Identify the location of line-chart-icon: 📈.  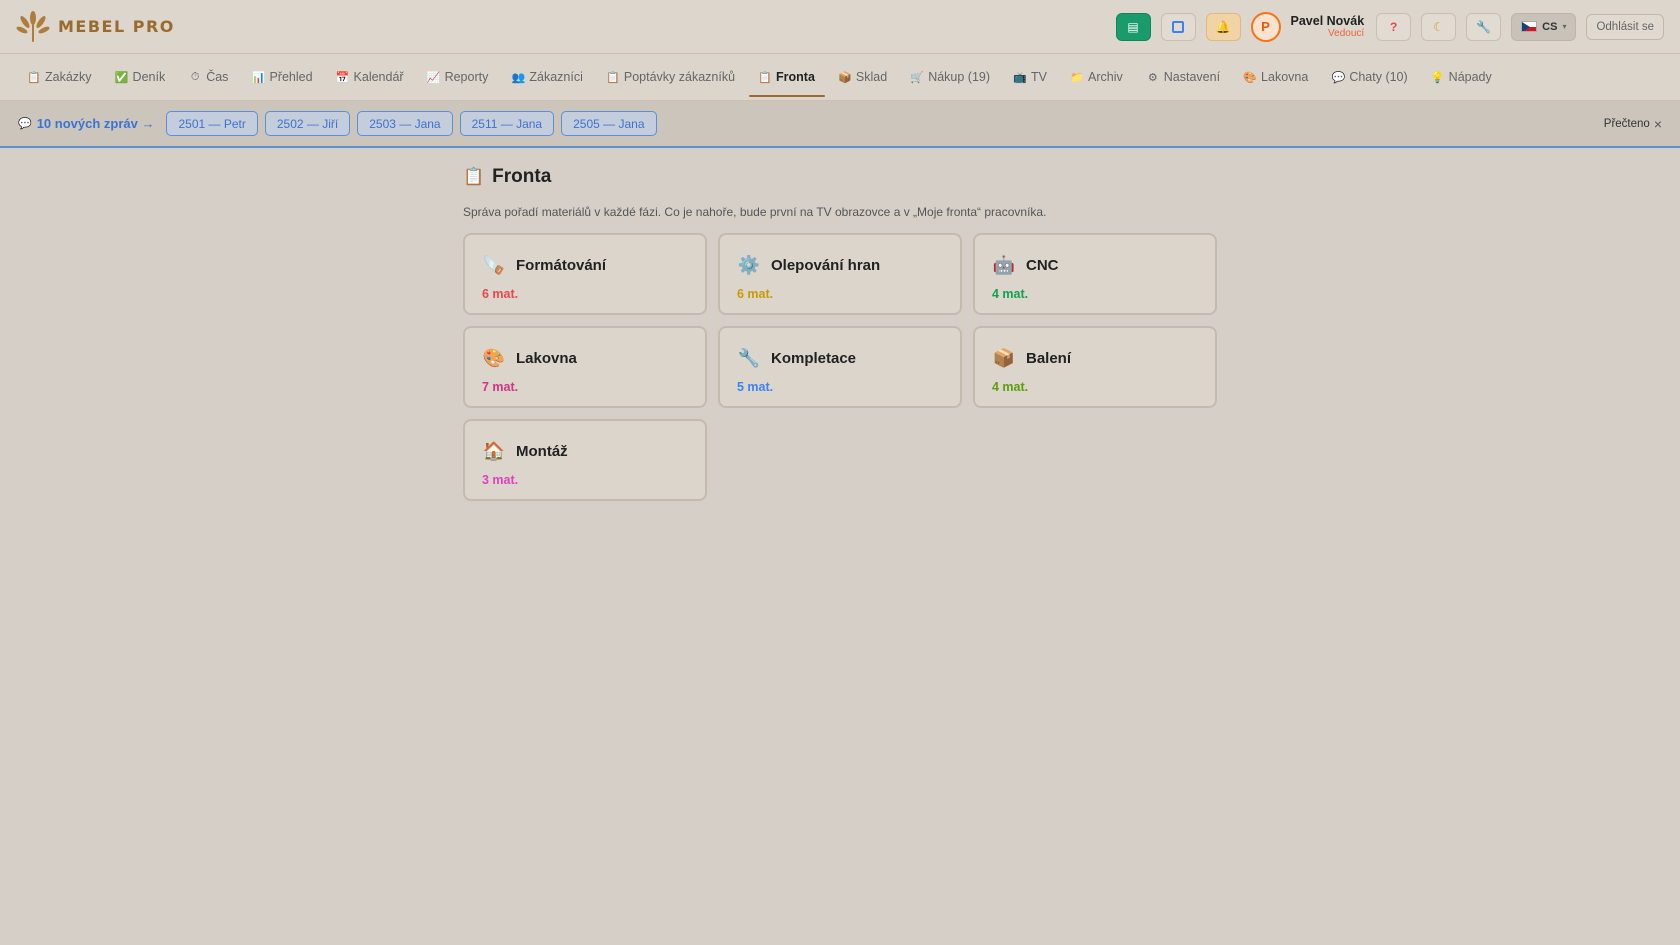
(433, 77).